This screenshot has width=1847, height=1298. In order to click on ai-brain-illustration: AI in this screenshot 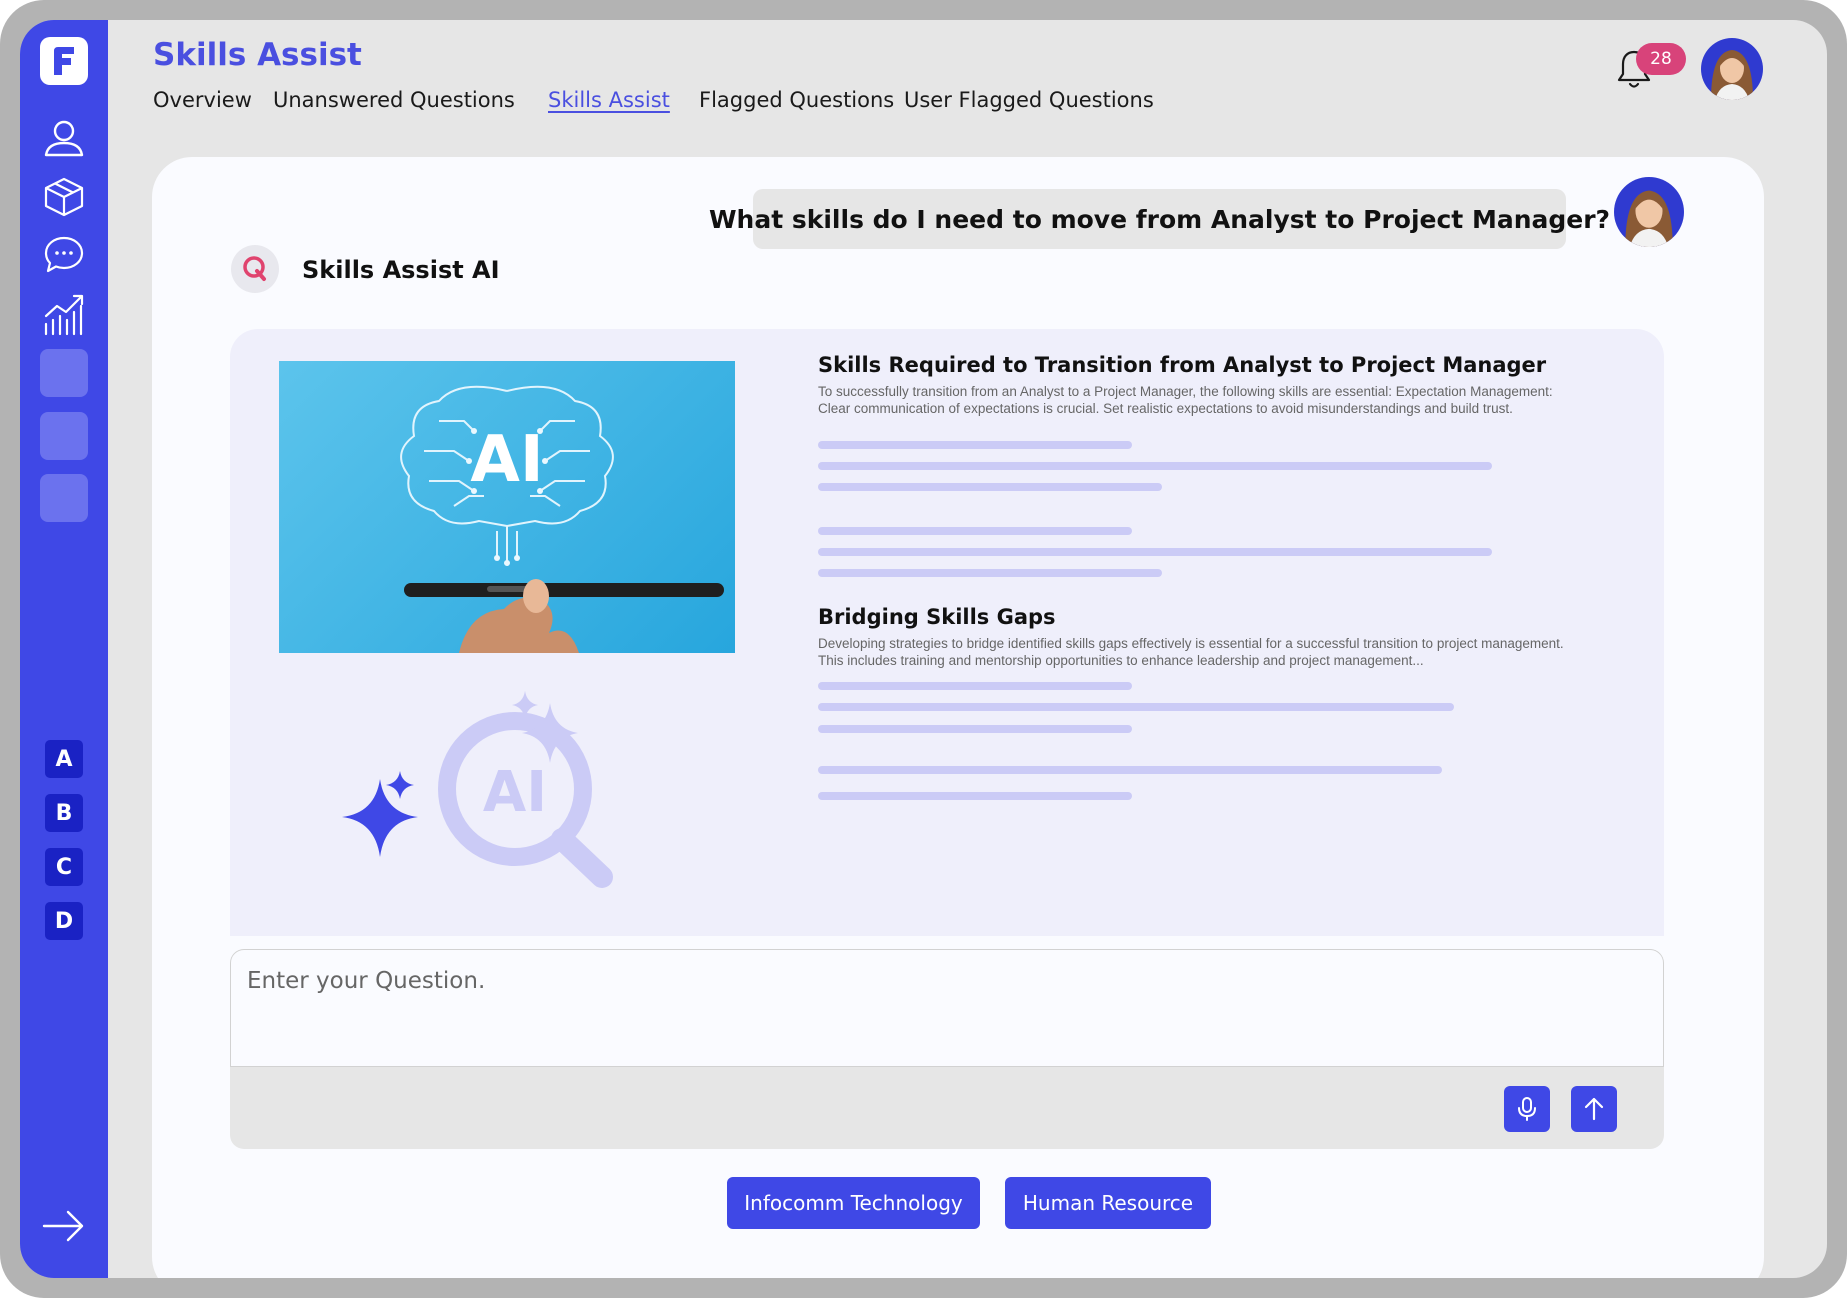, I will do `click(562, 519)`.